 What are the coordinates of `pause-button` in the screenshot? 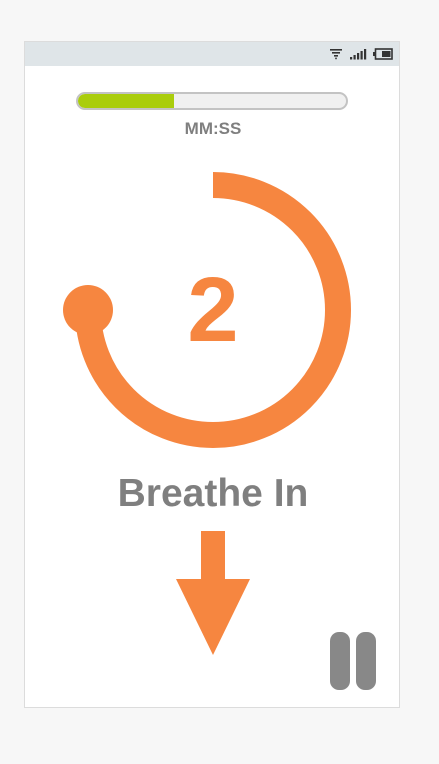 It's located at (353, 662).